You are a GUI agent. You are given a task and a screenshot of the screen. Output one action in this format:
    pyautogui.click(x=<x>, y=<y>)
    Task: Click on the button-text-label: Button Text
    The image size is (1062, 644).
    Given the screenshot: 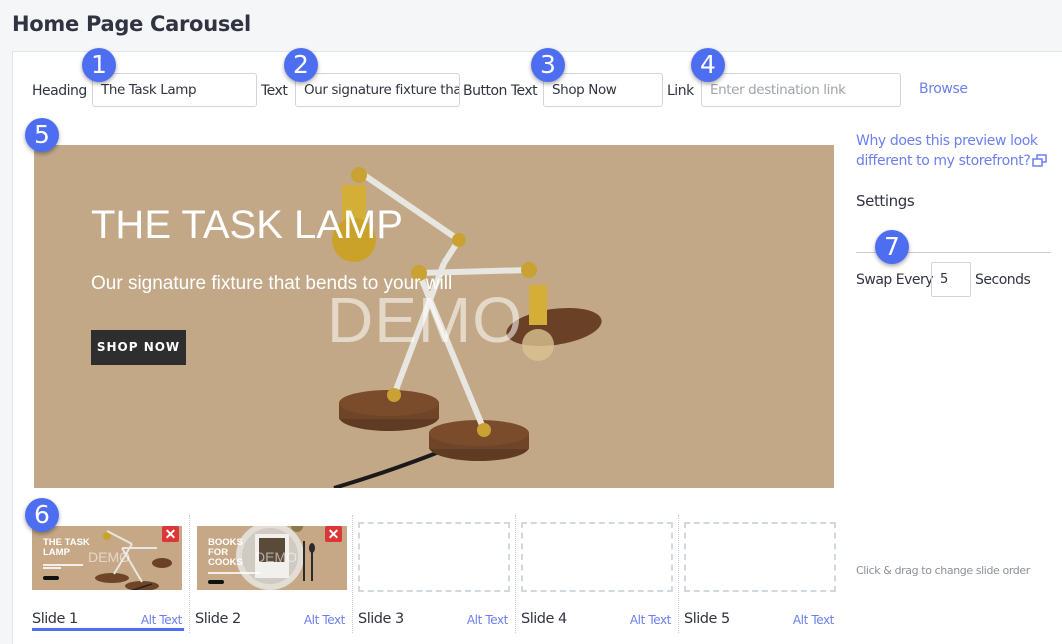 What is the action you would take?
    pyautogui.click(x=500, y=91)
    